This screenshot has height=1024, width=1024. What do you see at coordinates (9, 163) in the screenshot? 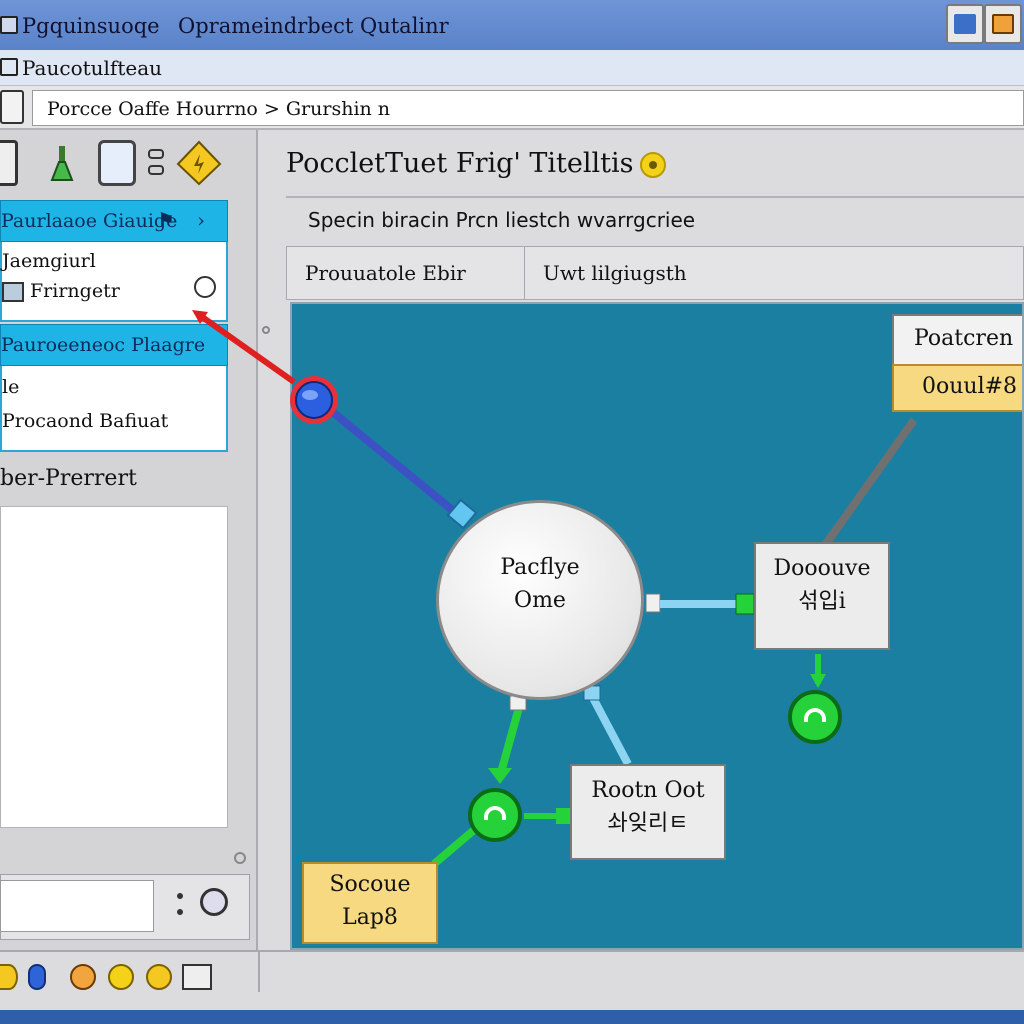
I see `toolbar-page-button` at bounding box center [9, 163].